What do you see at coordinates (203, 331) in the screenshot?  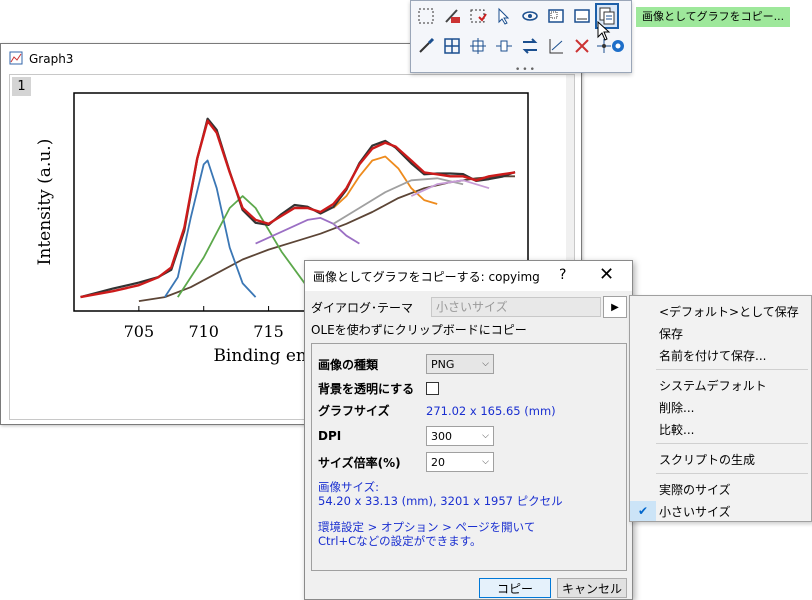 I see `x-tick-label: 710` at bounding box center [203, 331].